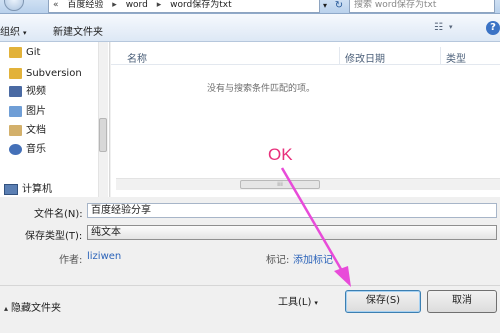  What do you see at coordinates (11, 189) in the screenshot?
I see `computer-icon` at bounding box center [11, 189].